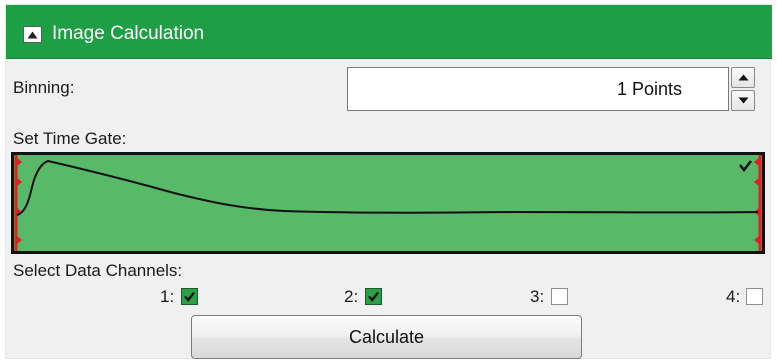 The height and width of the screenshot is (363, 777). What do you see at coordinates (743, 89) in the screenshot?
I see `binning-spinner` at bounding box center [743, 89].